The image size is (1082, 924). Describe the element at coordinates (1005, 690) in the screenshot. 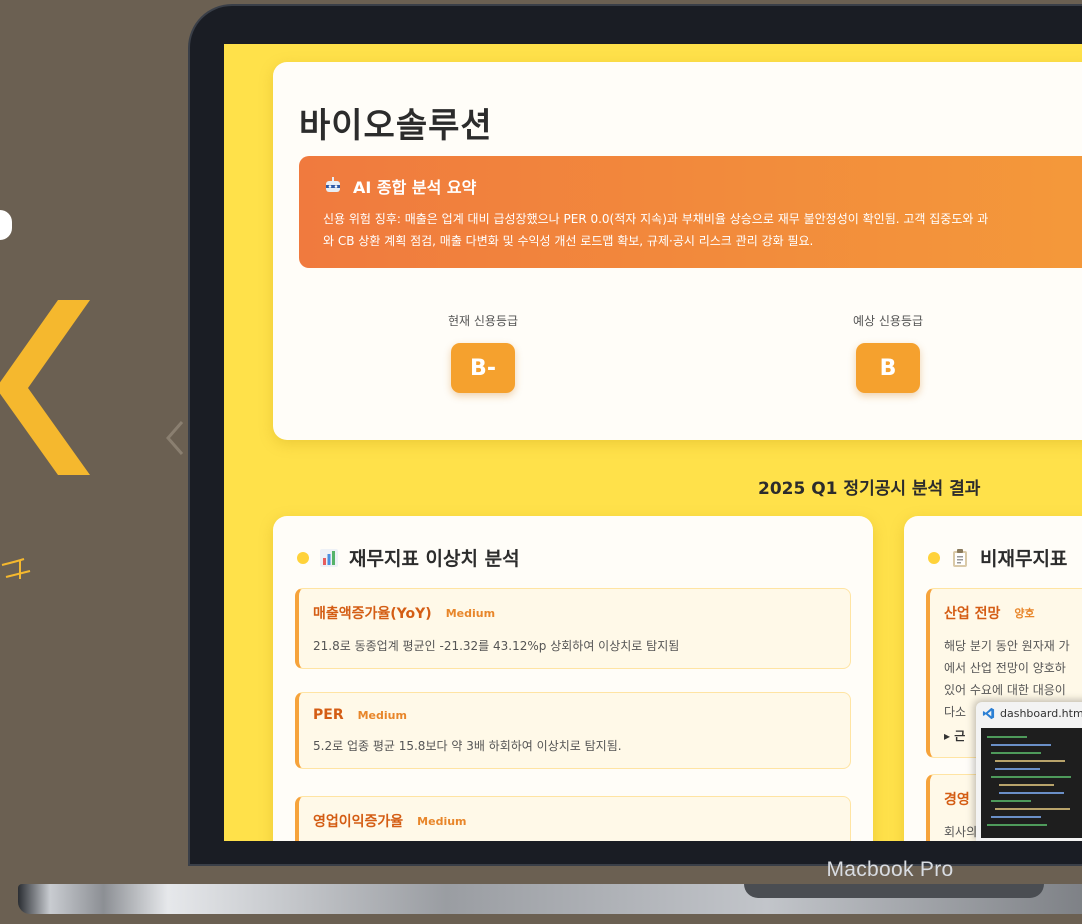

I see `description-line: 있어 수요에 대한 대응이` at that location.